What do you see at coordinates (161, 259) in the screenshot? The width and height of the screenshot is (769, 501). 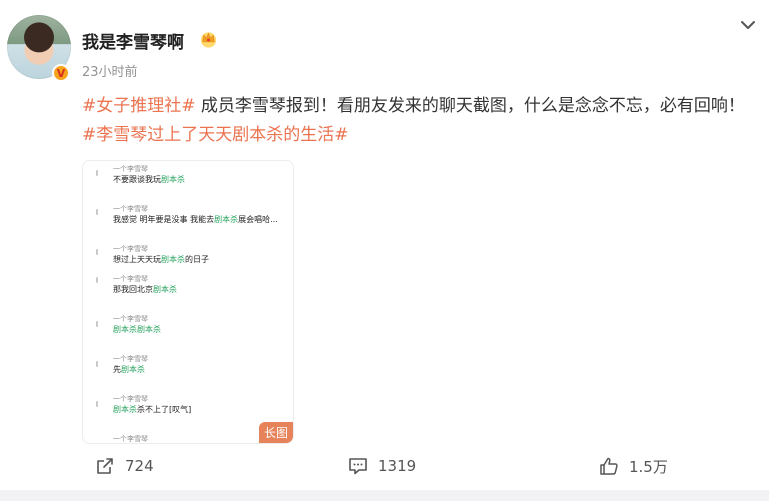 I see `chat-message-text: 想过上天天玩剧本杀的日子` at bounding box center [161, 259].